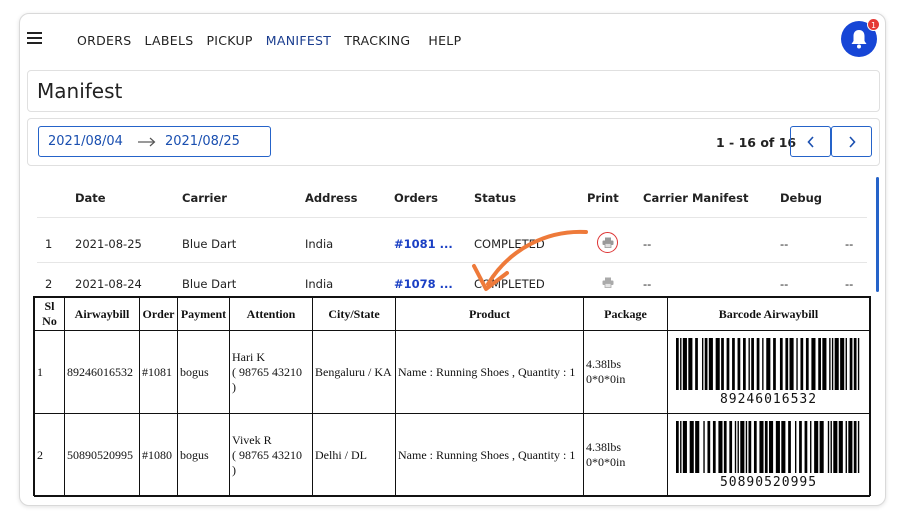 This screenshot has width=900, height=520. Describe the element at coordinates (354, 455) in the screenshot. I see `label-city: Delhi / DL` at that location.